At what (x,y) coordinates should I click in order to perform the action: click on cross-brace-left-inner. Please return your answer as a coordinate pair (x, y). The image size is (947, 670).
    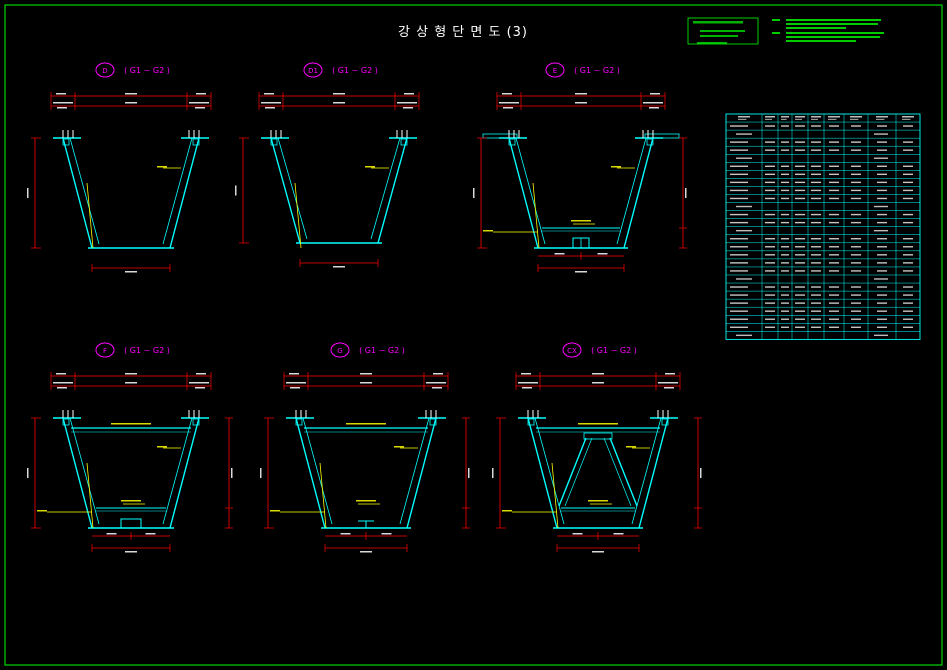
    Looking at the image, I should click on (578, 472).